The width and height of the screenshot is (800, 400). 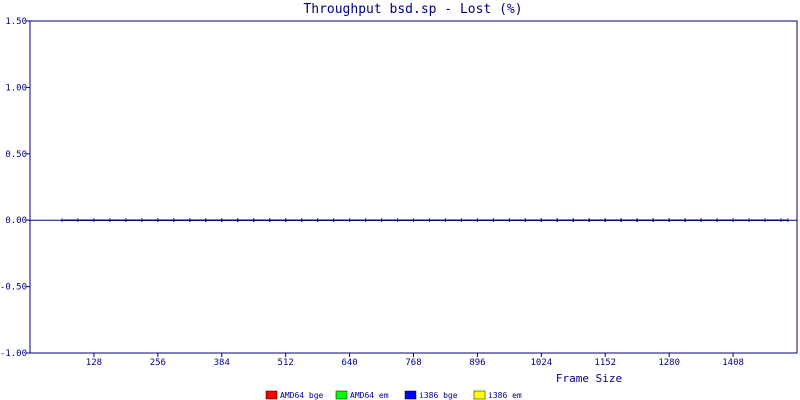 What do you see at coordinates (16, 22) in the screenshot?
I see `y-tick-label: 1.50` at bounding box center [16, 22].